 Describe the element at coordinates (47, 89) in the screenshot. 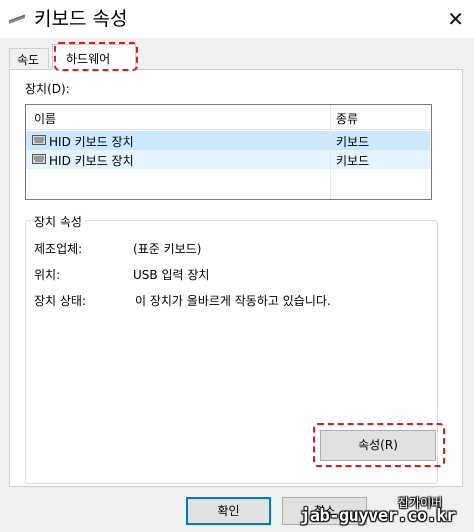

I see `devices-label: 장치(D):` at that location.